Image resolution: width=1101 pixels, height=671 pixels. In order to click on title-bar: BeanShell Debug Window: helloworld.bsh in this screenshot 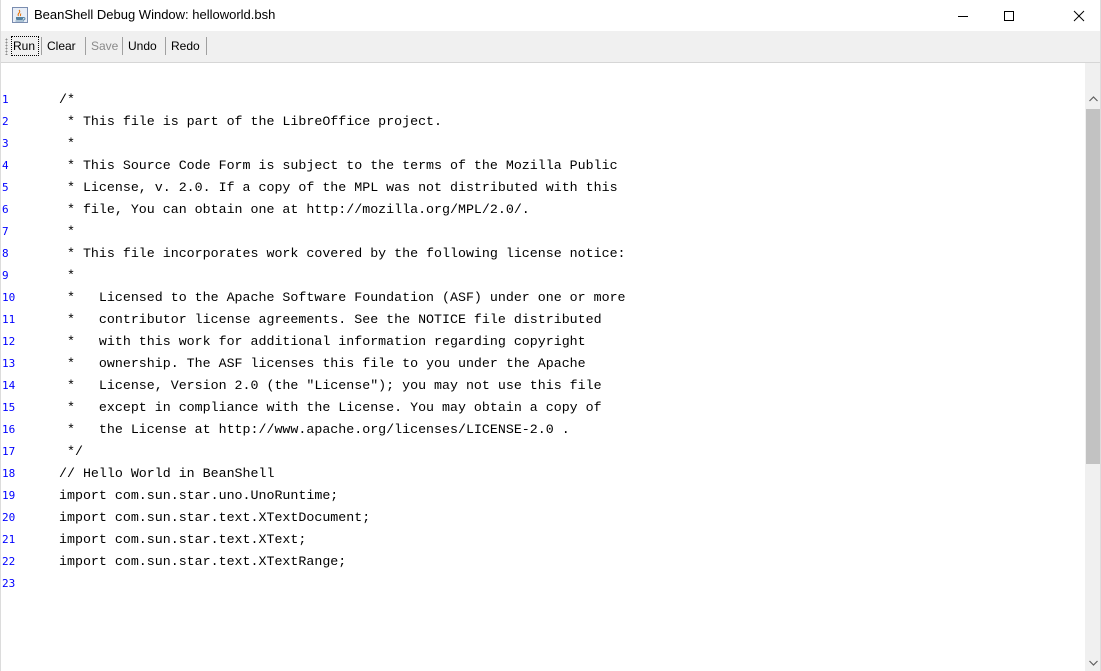, I will do `click(550, 15)`.